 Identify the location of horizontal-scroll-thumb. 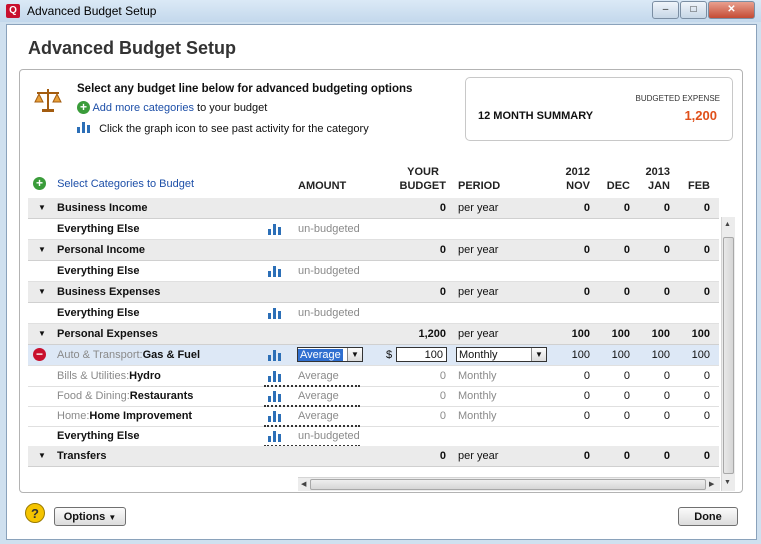
(508, 484).